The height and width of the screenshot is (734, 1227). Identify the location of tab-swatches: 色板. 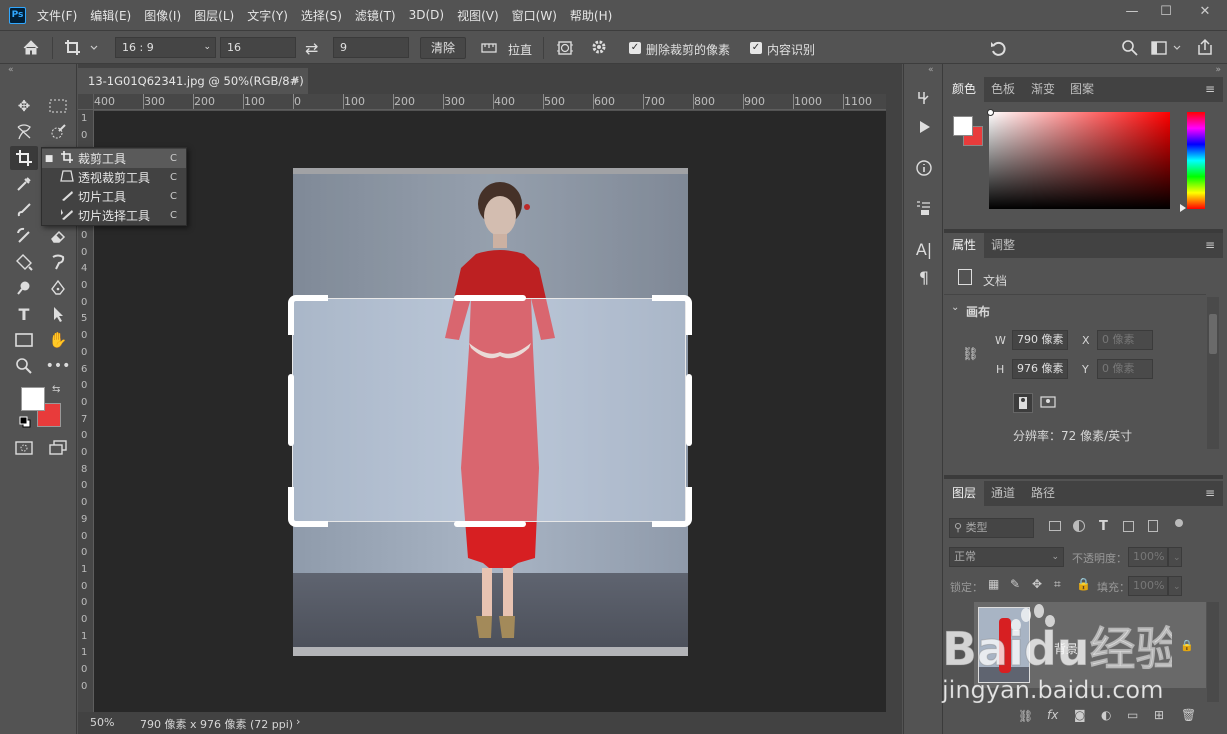
(1003, 89).